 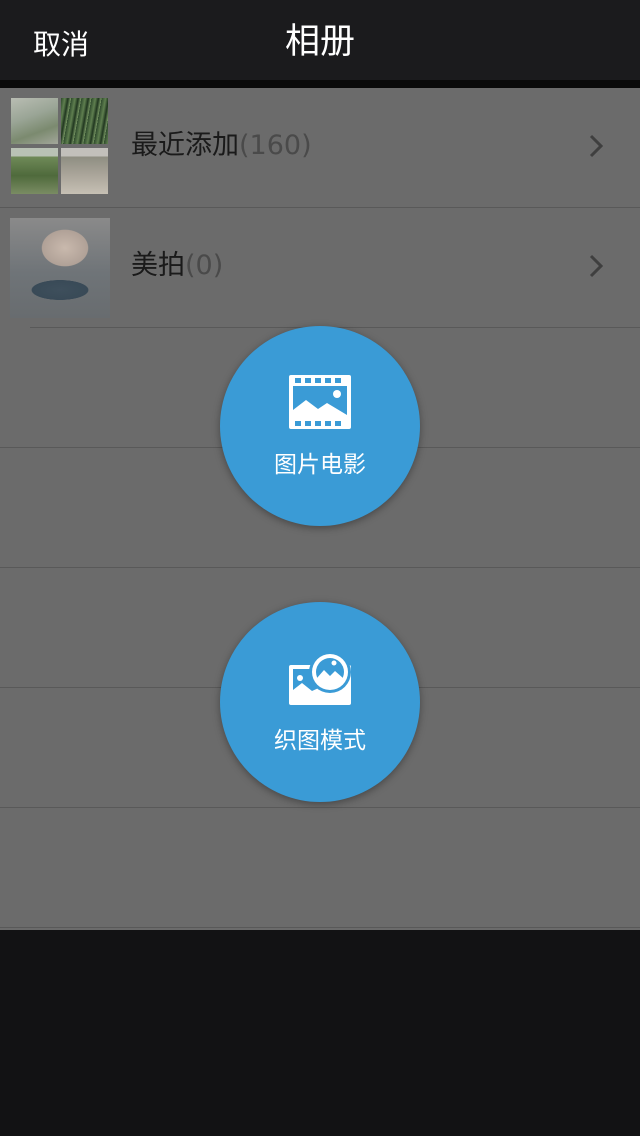 I want to click on album-name: 美拍, so click(x=158, y=265).